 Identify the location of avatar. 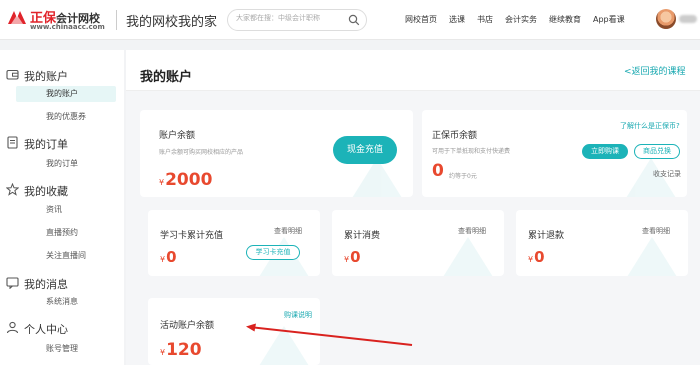
(666, 19).